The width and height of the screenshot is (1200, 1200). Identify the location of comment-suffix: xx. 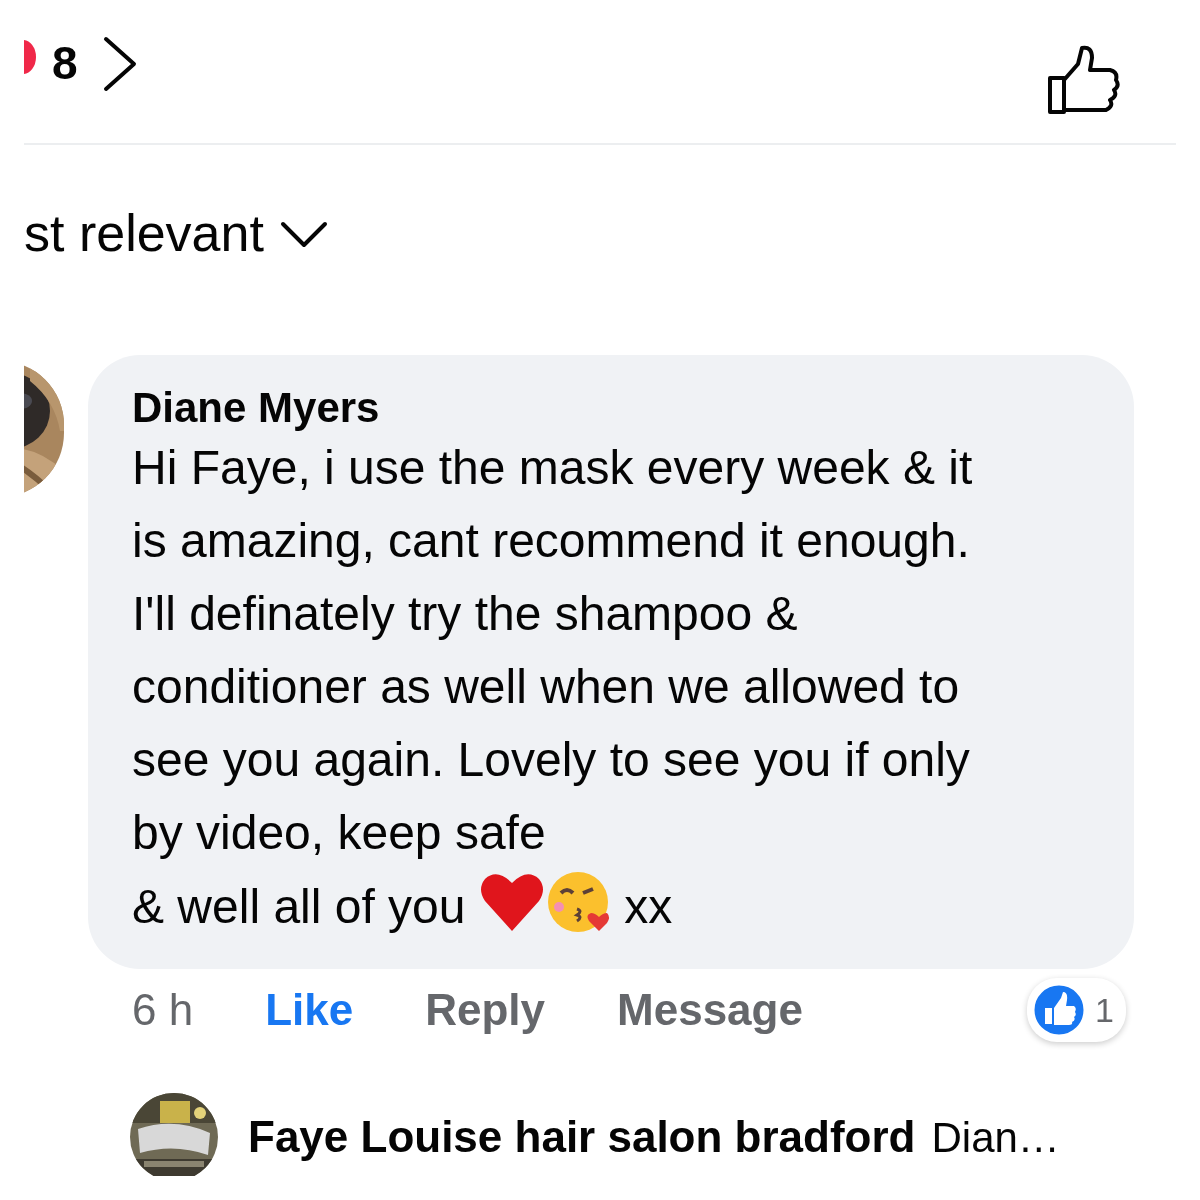
(648, 907).